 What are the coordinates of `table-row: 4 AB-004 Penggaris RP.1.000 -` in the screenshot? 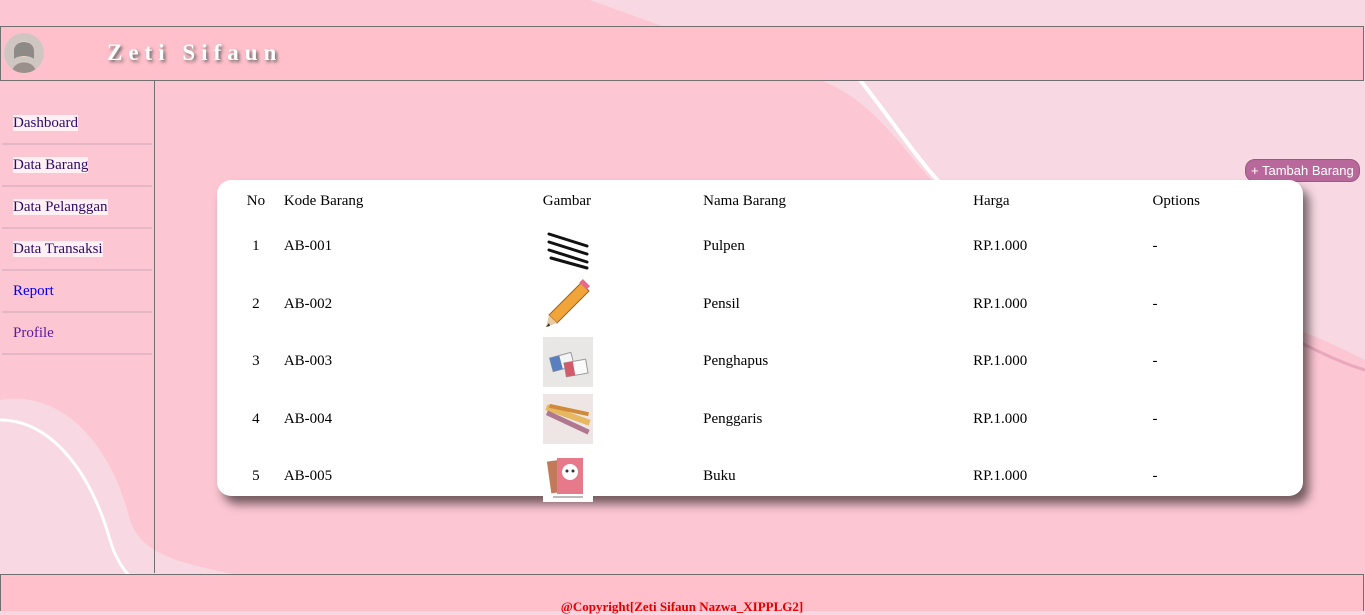 It's located at (766, 420).